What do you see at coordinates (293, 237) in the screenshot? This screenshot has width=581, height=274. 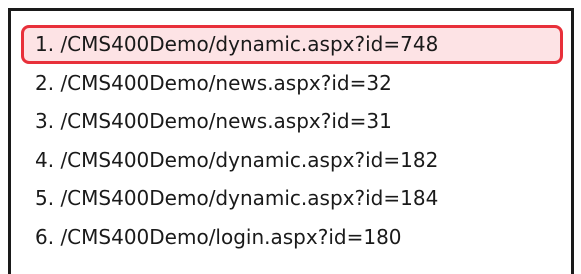 I see `list-item: 6. /CMS400Demo/login.aspx?id=180` at bounding box center [293, 237].